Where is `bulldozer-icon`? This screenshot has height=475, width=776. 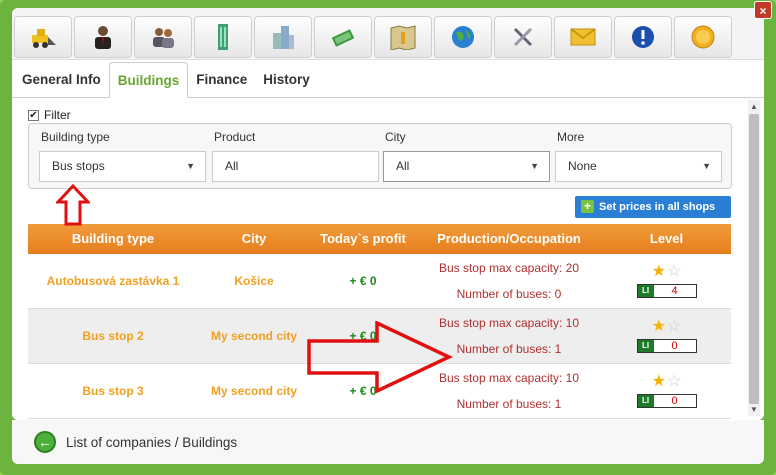
bulldozer-icon is located at coordinates (43, 37).